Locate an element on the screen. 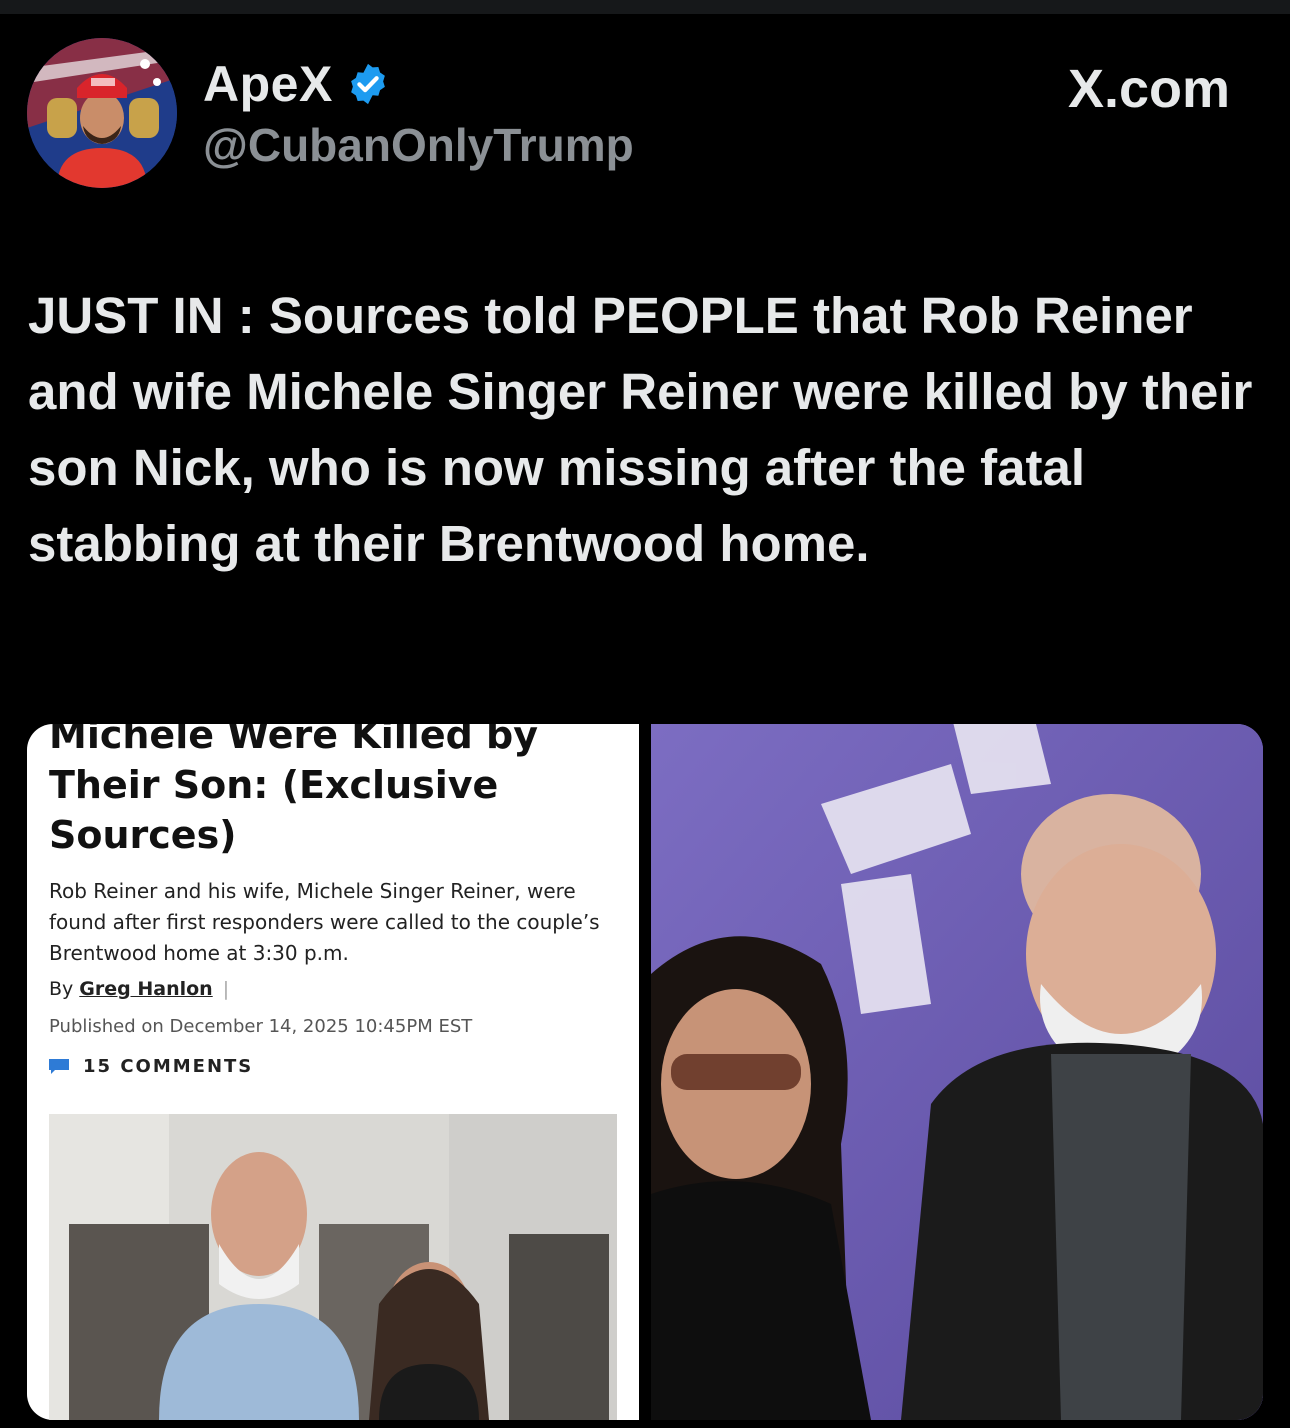  comment-icon is located at coordinates (59, 1066).